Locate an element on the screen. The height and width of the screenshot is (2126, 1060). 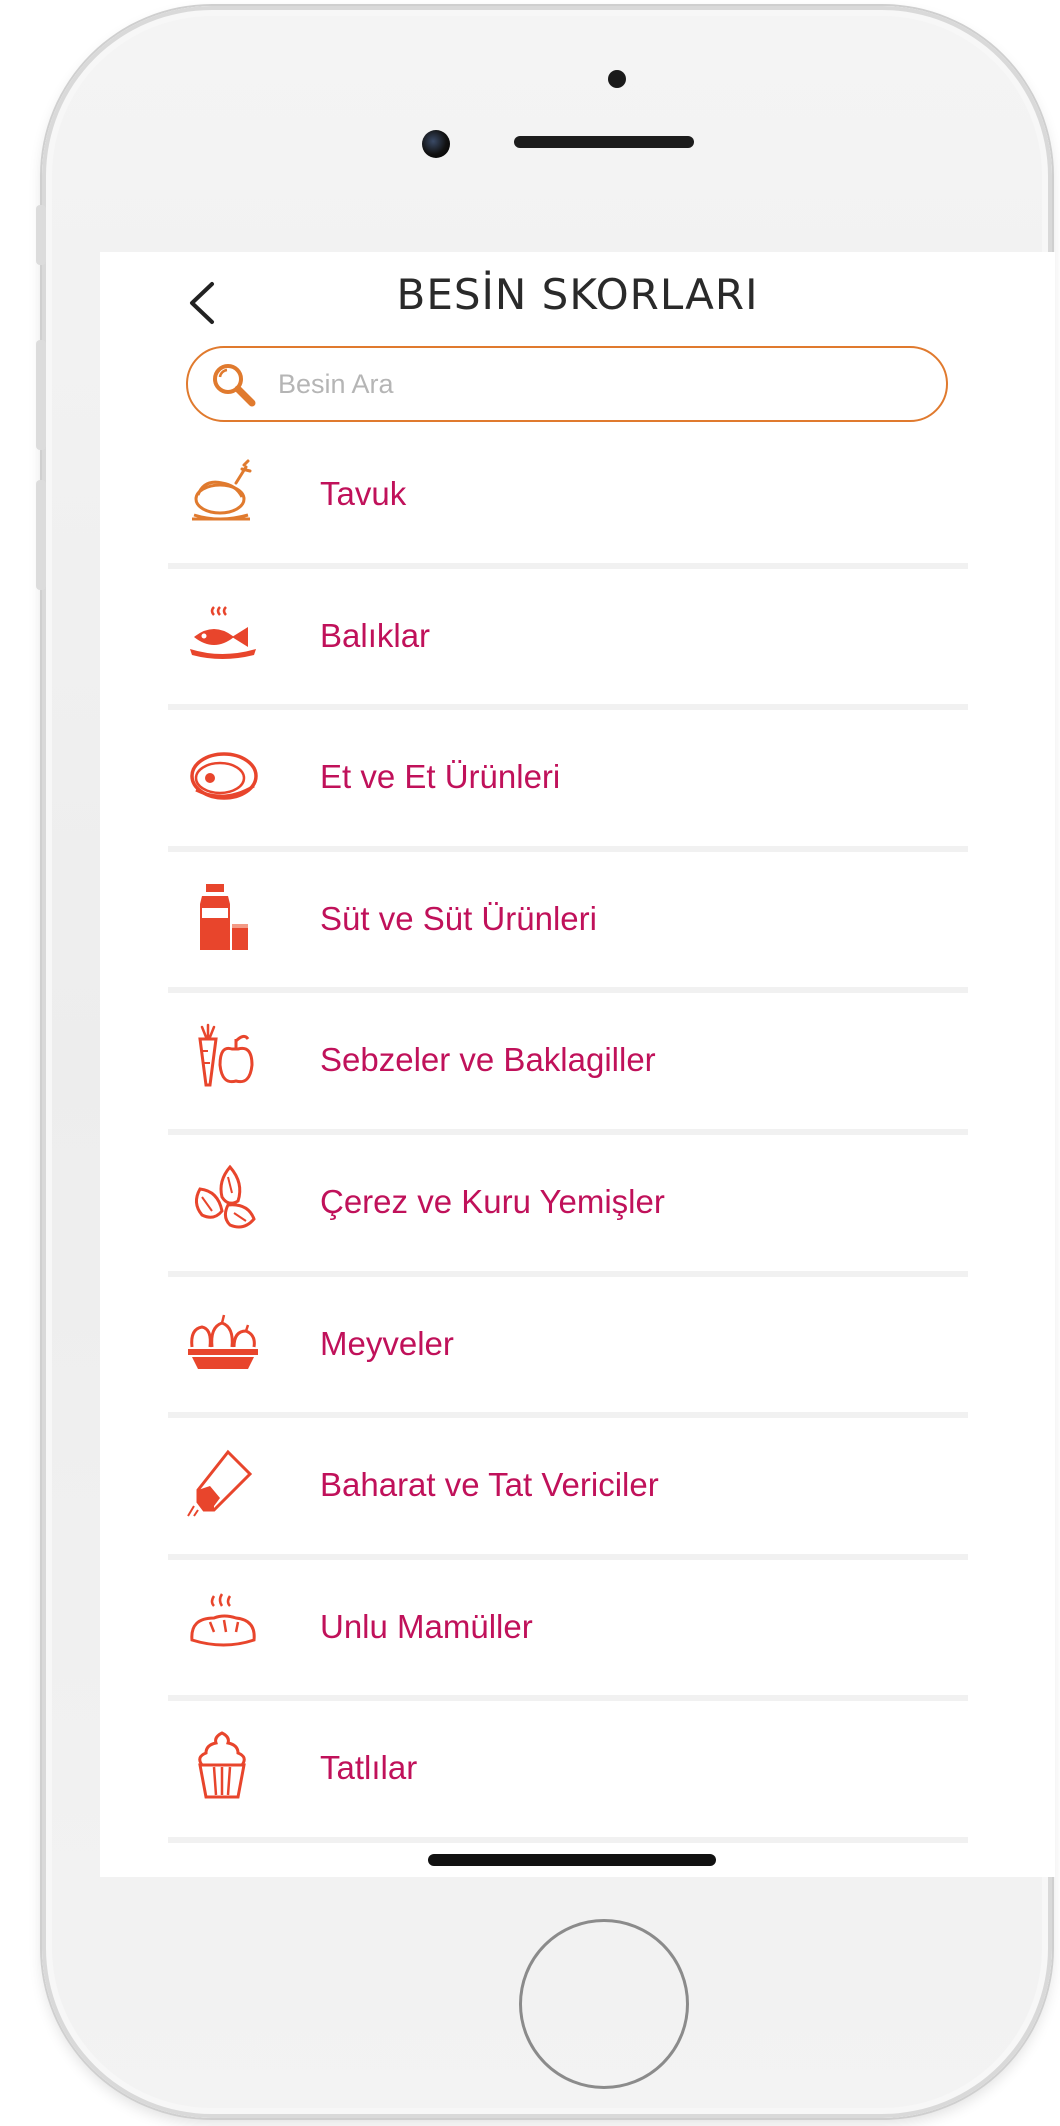
bread-icon is located at coordinates (223, 1620).